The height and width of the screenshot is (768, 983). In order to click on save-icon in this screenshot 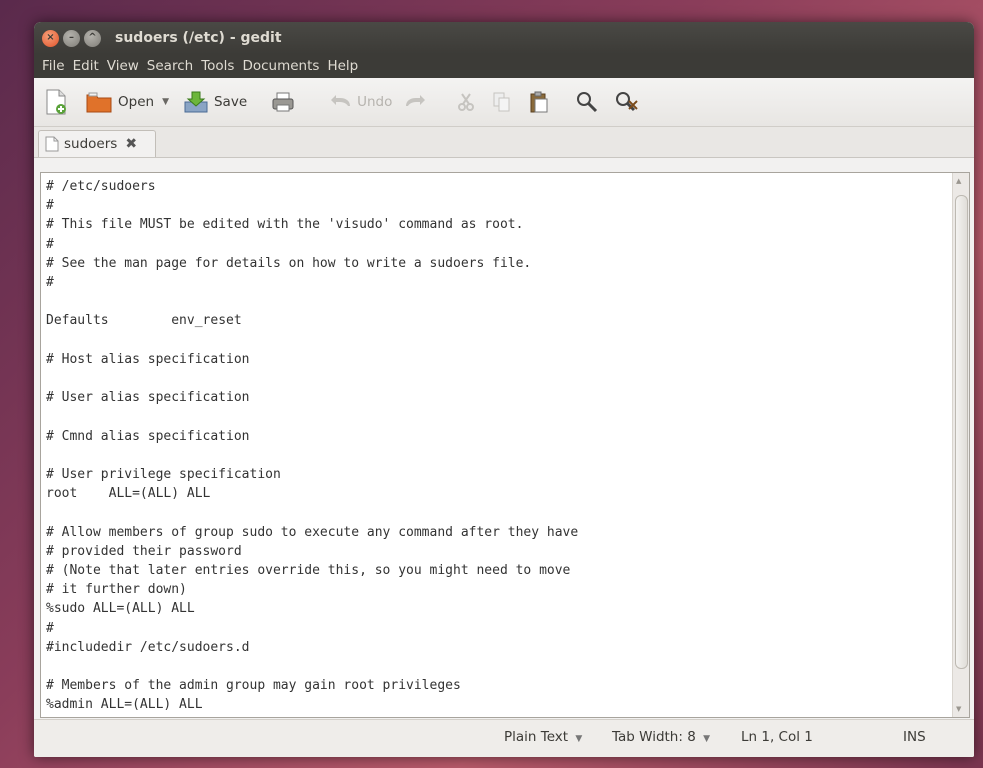, I will do `click(196, 102)`.